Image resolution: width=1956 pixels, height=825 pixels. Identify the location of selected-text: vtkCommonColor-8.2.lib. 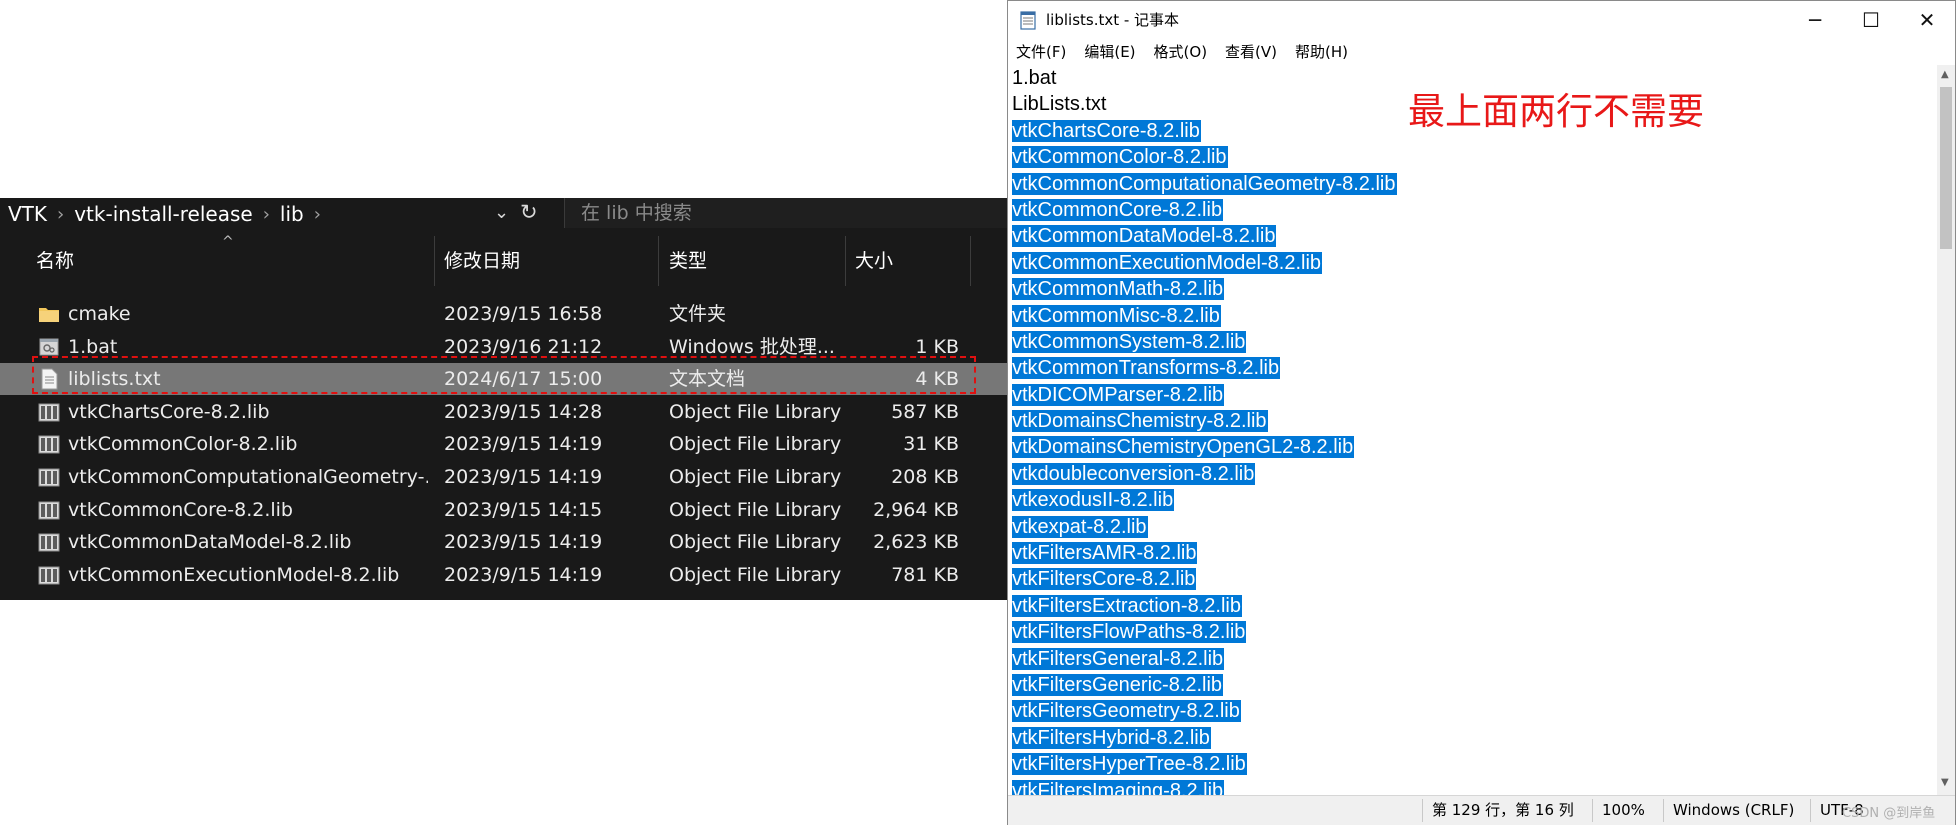
(1120, 157).